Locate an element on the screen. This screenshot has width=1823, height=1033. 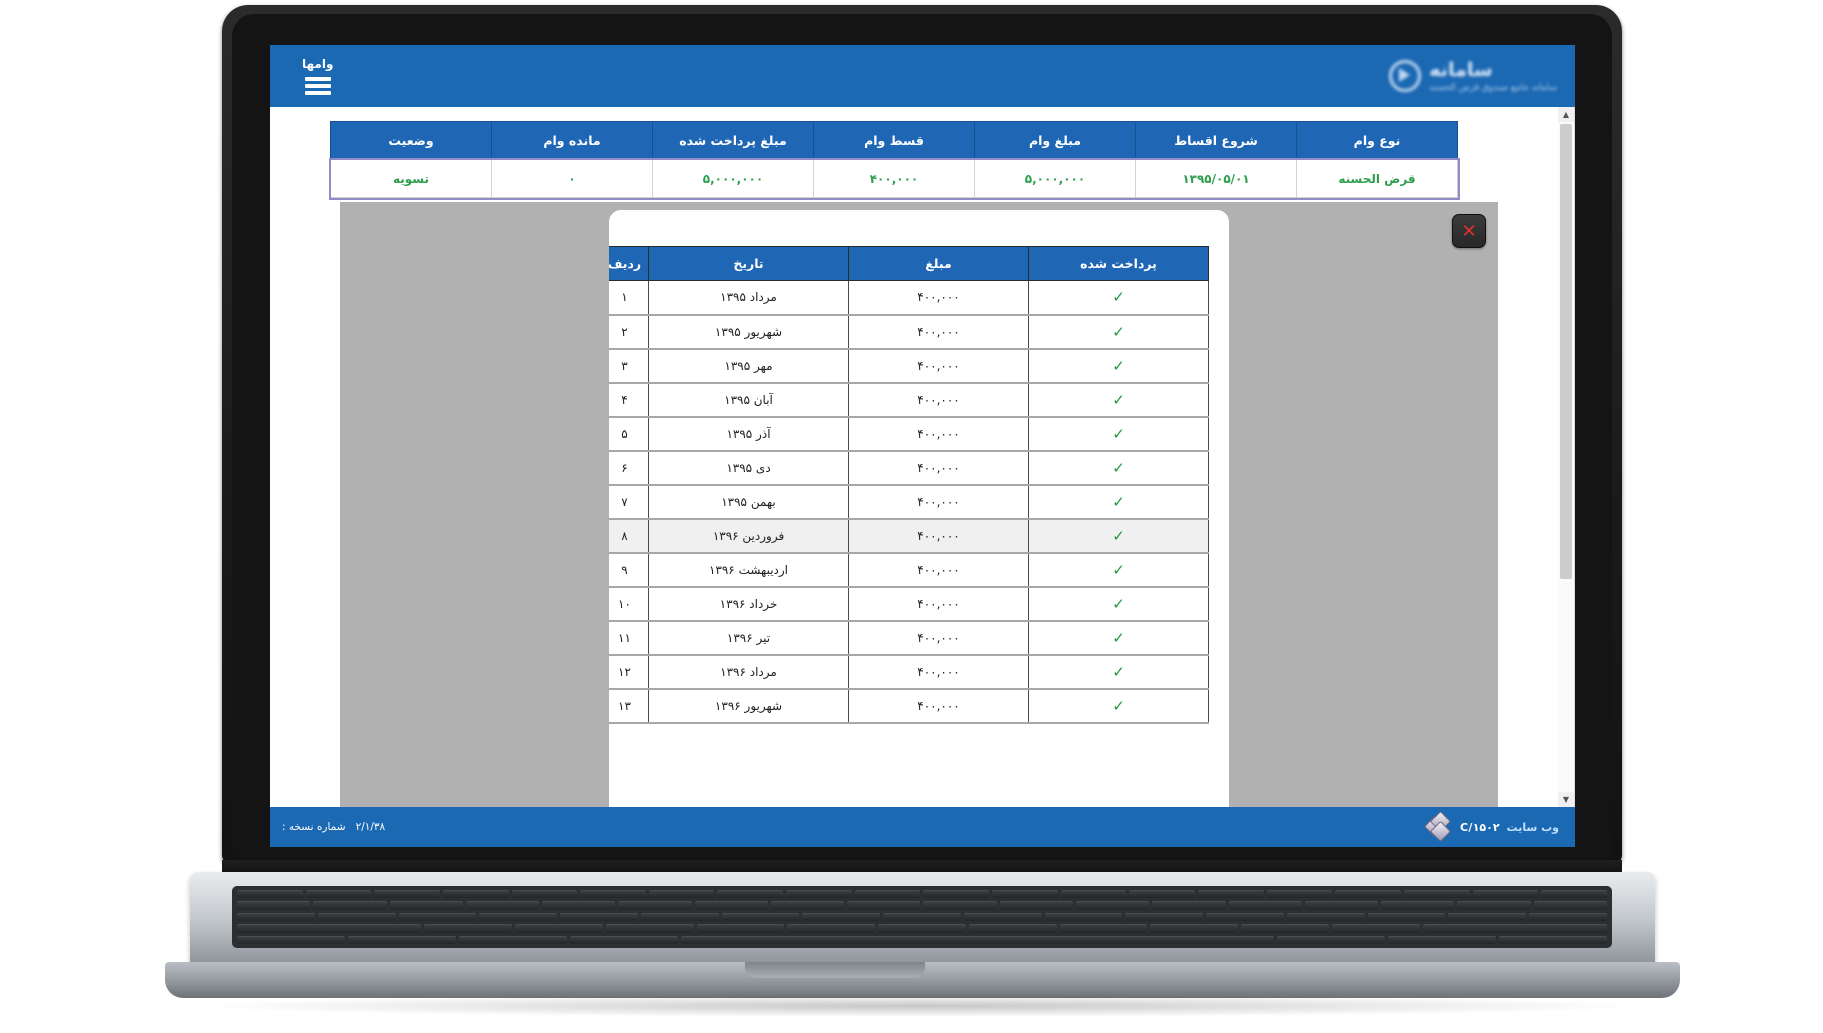
col-header-date: تاریخ is located at coordinates (748, 263).